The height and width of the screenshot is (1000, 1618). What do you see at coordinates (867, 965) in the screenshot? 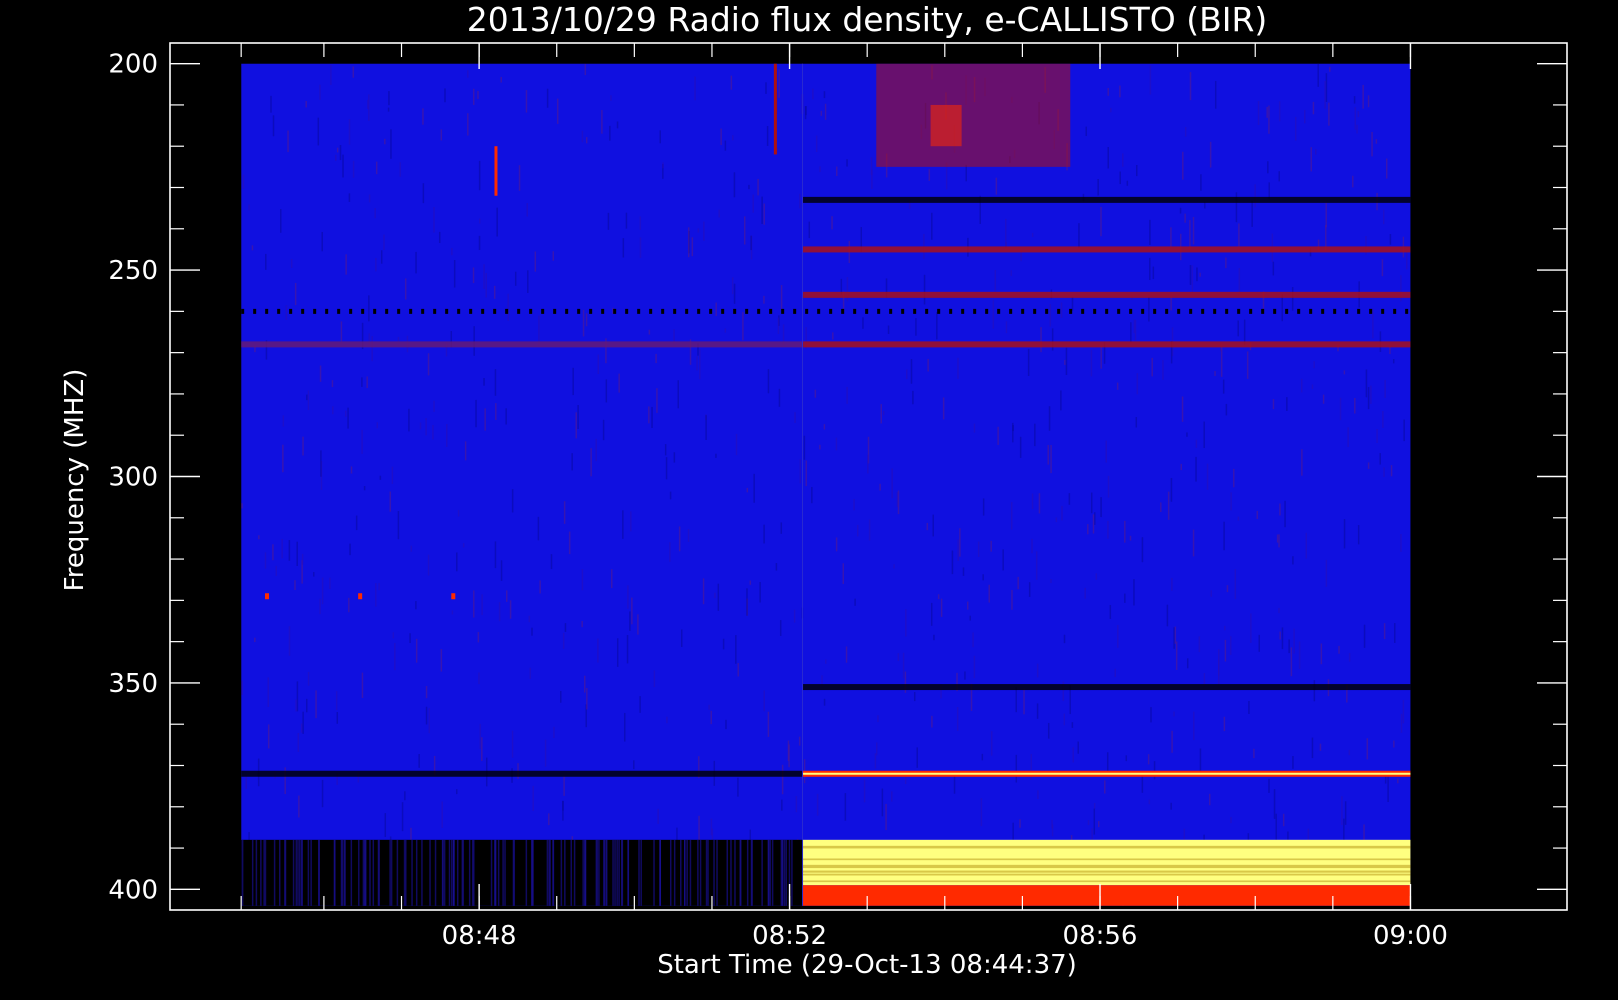
I see `x-axis-label: Start Time (29-Oct-13 08:44:37)` at bounding box center [867, 965].